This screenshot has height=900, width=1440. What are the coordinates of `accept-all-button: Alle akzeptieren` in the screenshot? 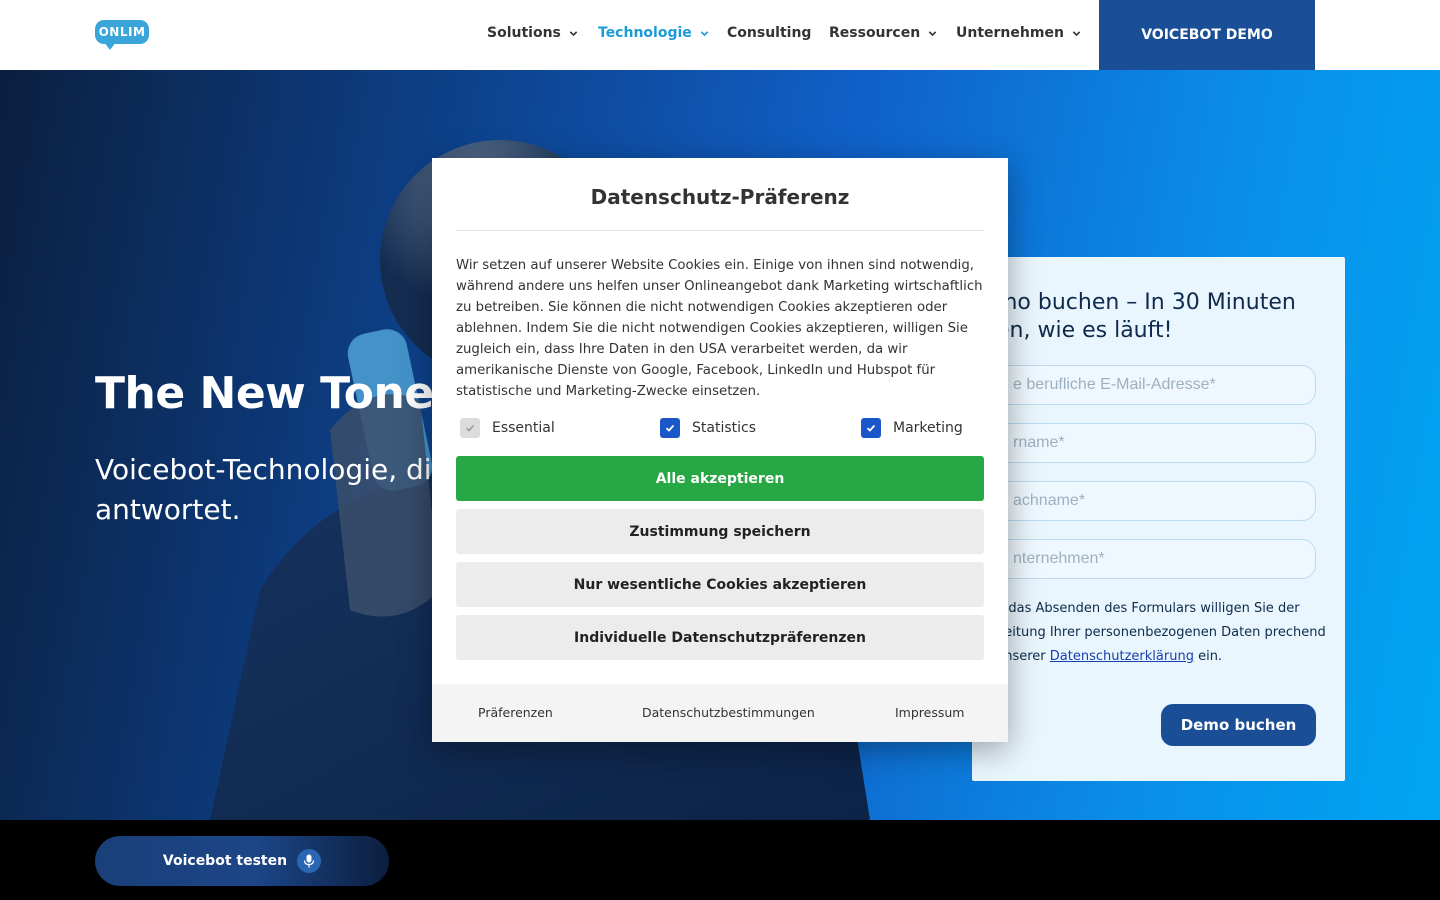 It's located at (720, 478).